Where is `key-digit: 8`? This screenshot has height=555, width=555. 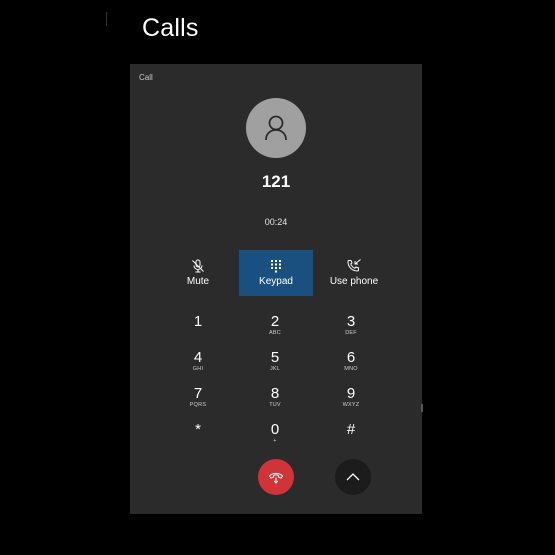 key-digit: 8 is located at coordinates (275, 393).